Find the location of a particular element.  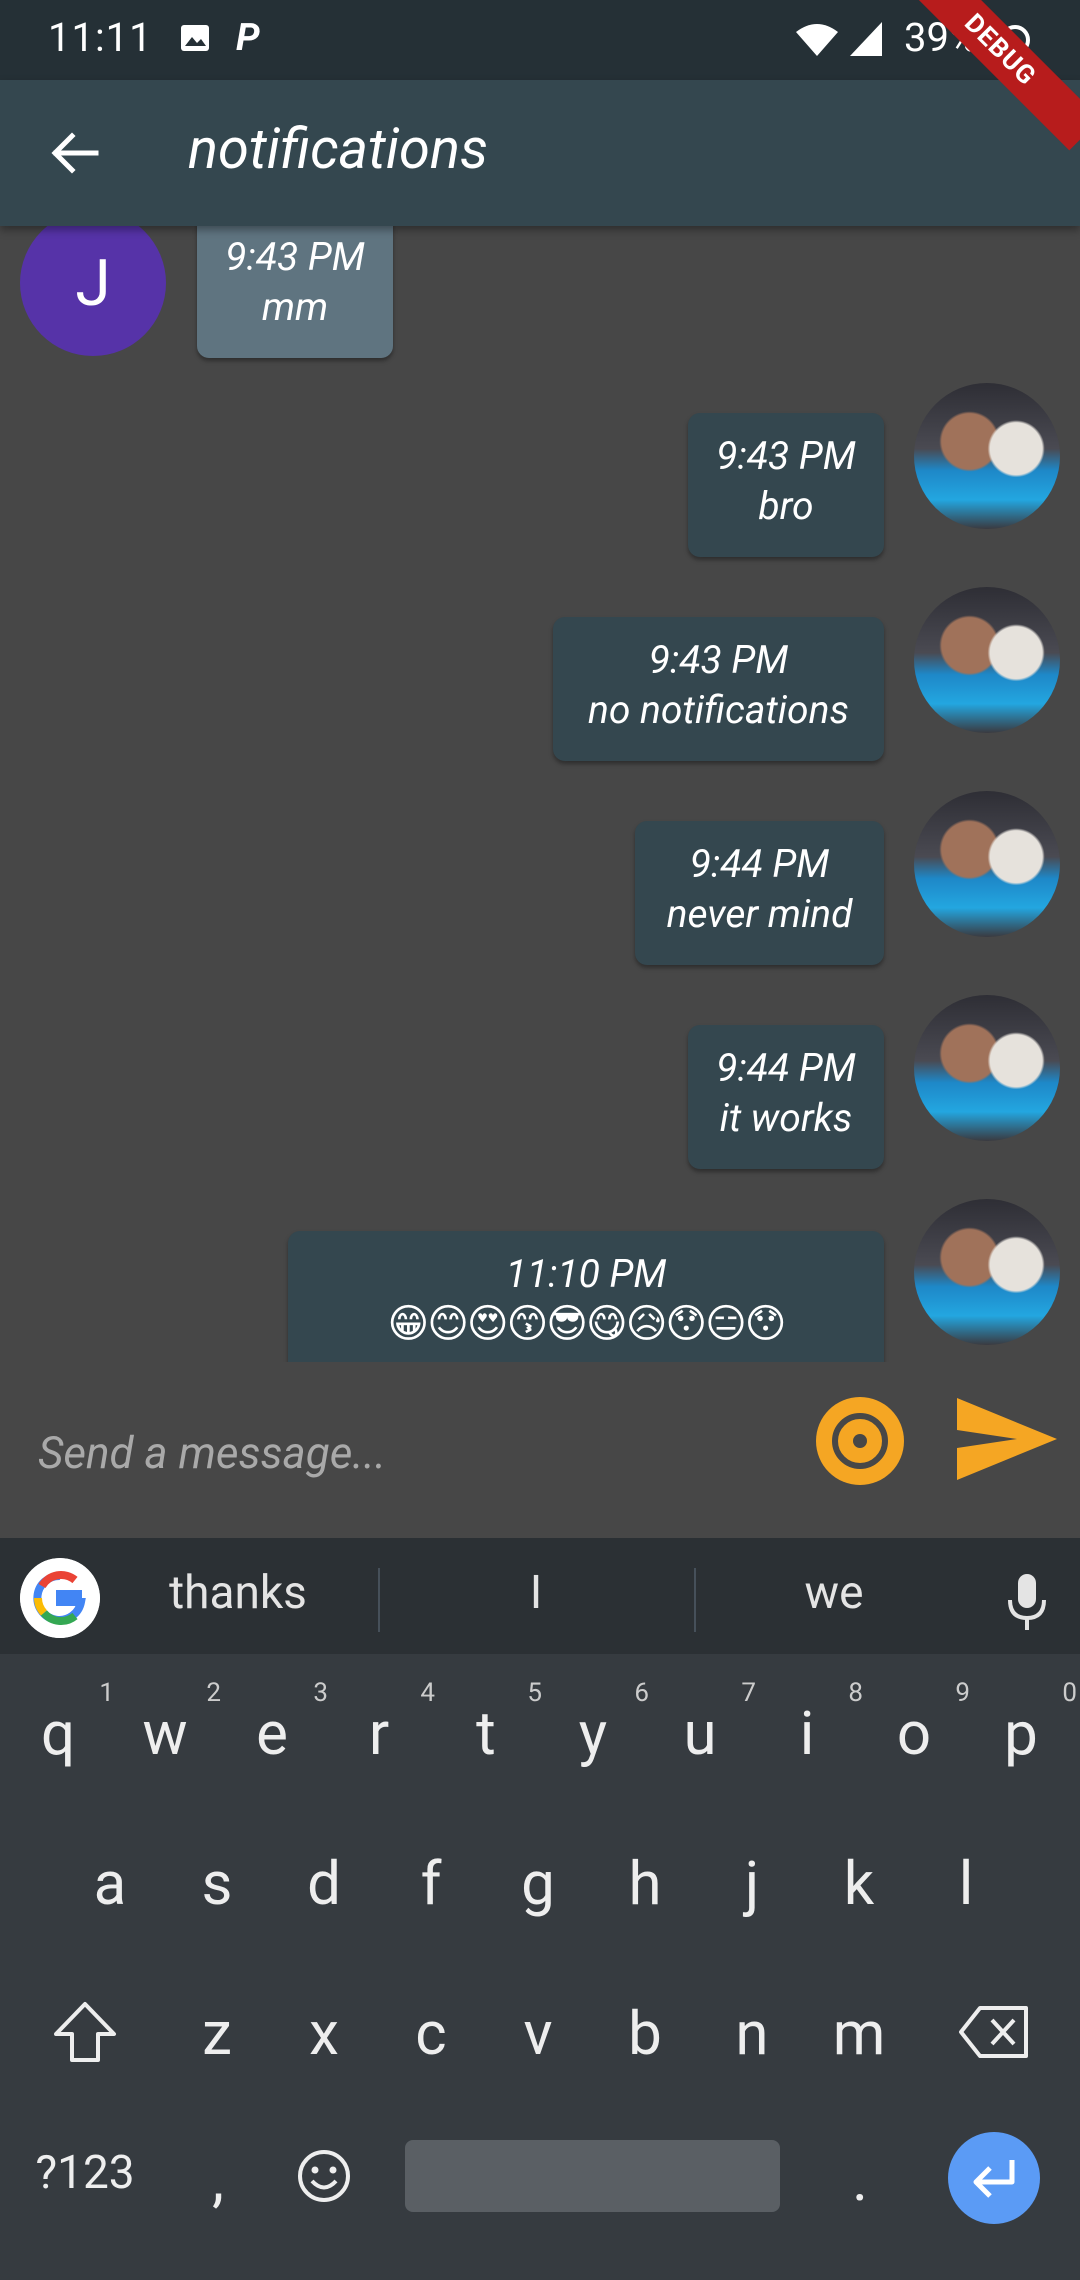

microphone-icon is located at coordinates (1027, 1602).